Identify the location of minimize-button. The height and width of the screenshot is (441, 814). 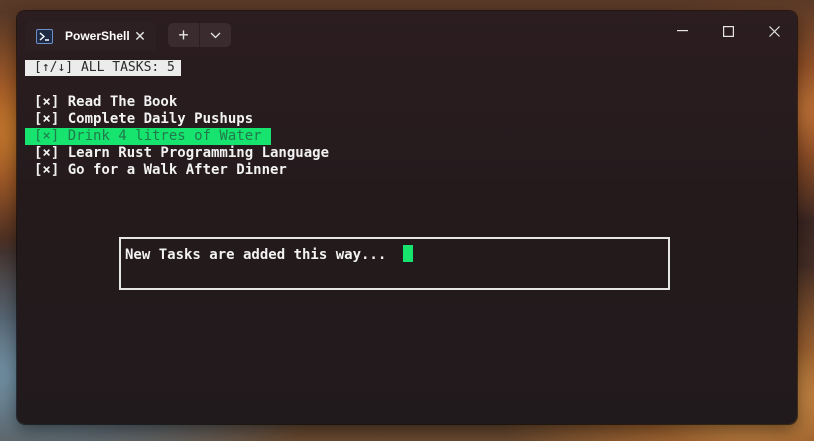
(682, 31).